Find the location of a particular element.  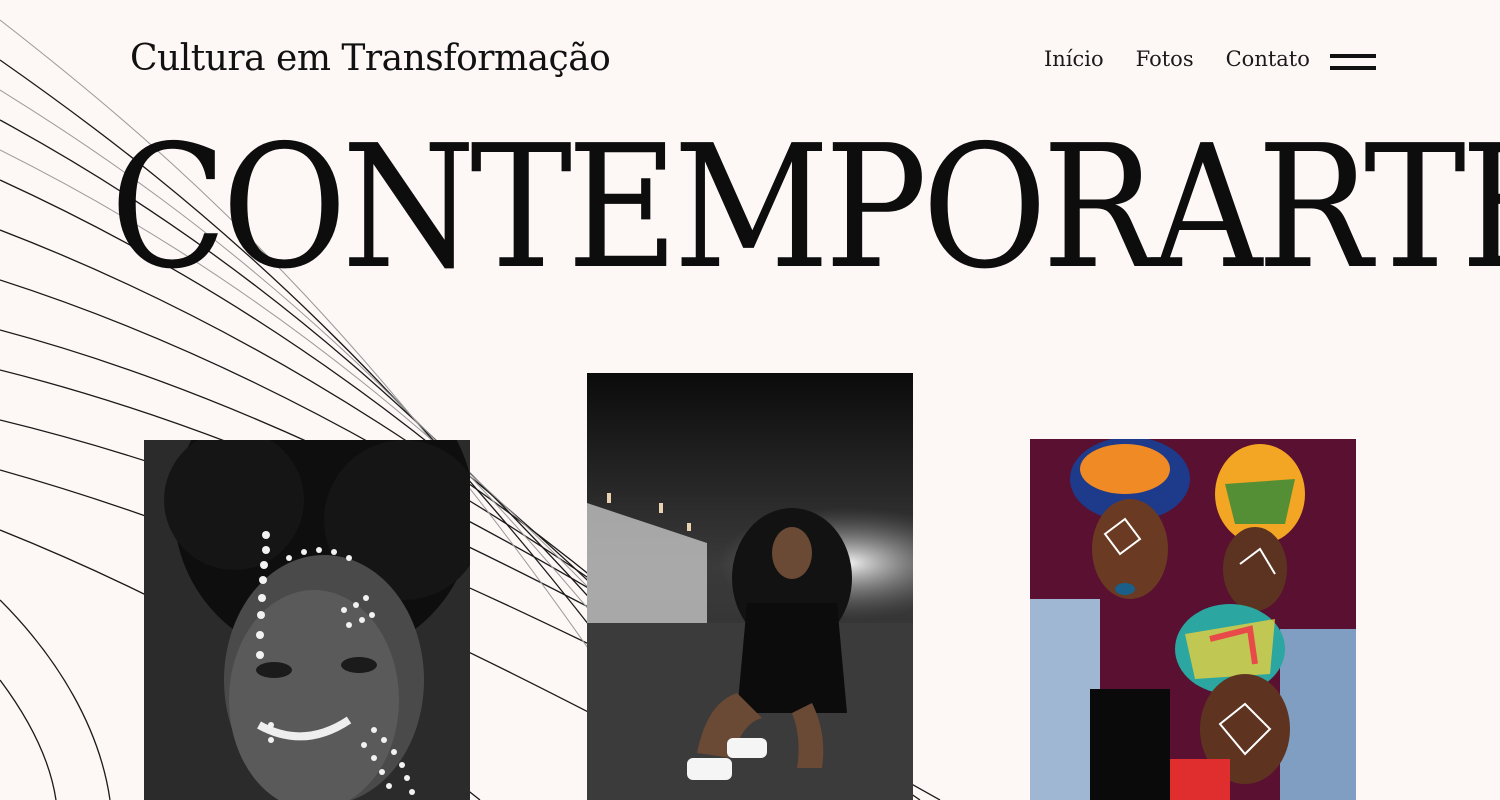

main-nav: Início Fotos Contato is located at coordinates (1177, 59).